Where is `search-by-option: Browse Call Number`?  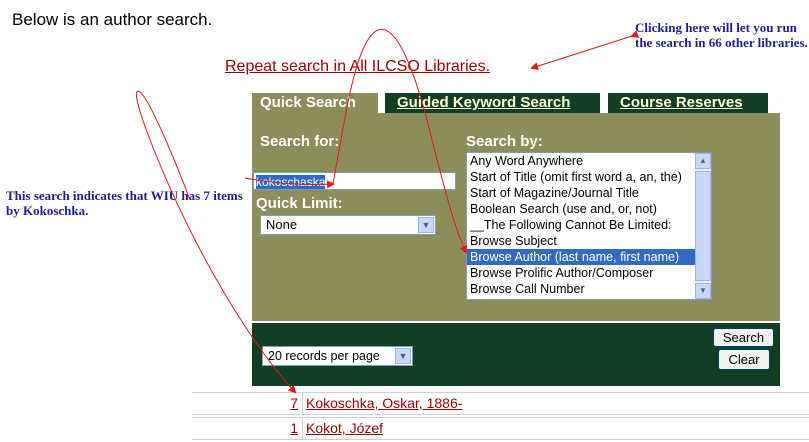
search-by-option: Browse Call Number is located at coordinates (589, 289).